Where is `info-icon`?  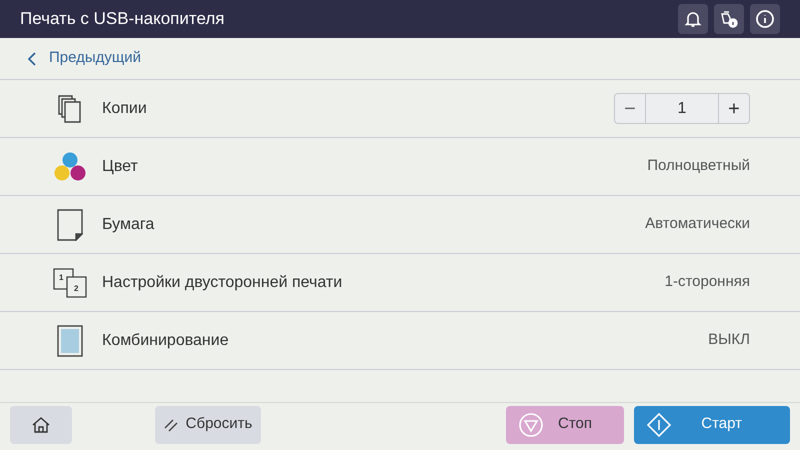 info-icon is located at coordinates (765, 19).